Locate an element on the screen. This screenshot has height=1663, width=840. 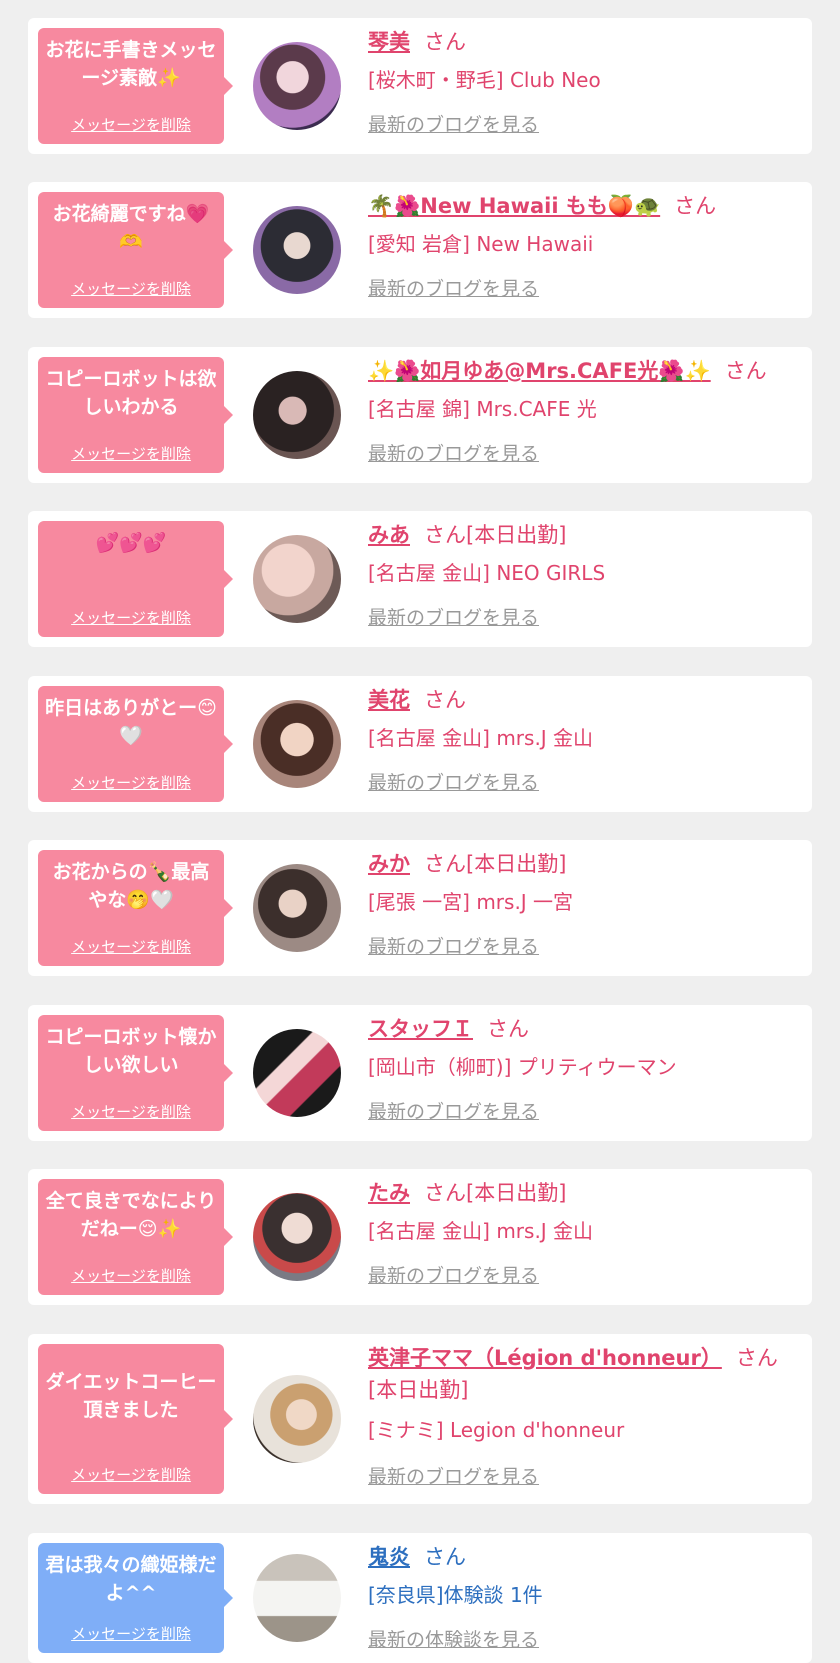
sender-line: 美花 さん is located at coordinates (581, 700).